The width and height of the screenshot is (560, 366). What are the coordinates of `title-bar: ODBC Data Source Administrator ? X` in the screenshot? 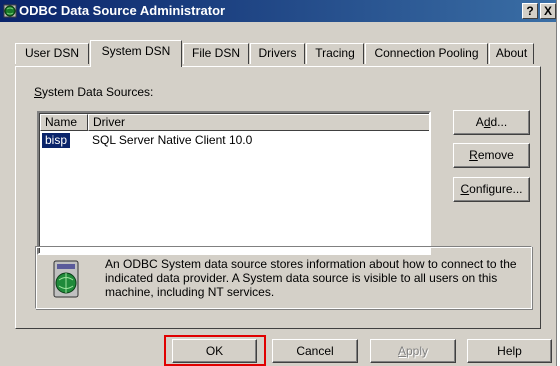 It's located at (278, 11).